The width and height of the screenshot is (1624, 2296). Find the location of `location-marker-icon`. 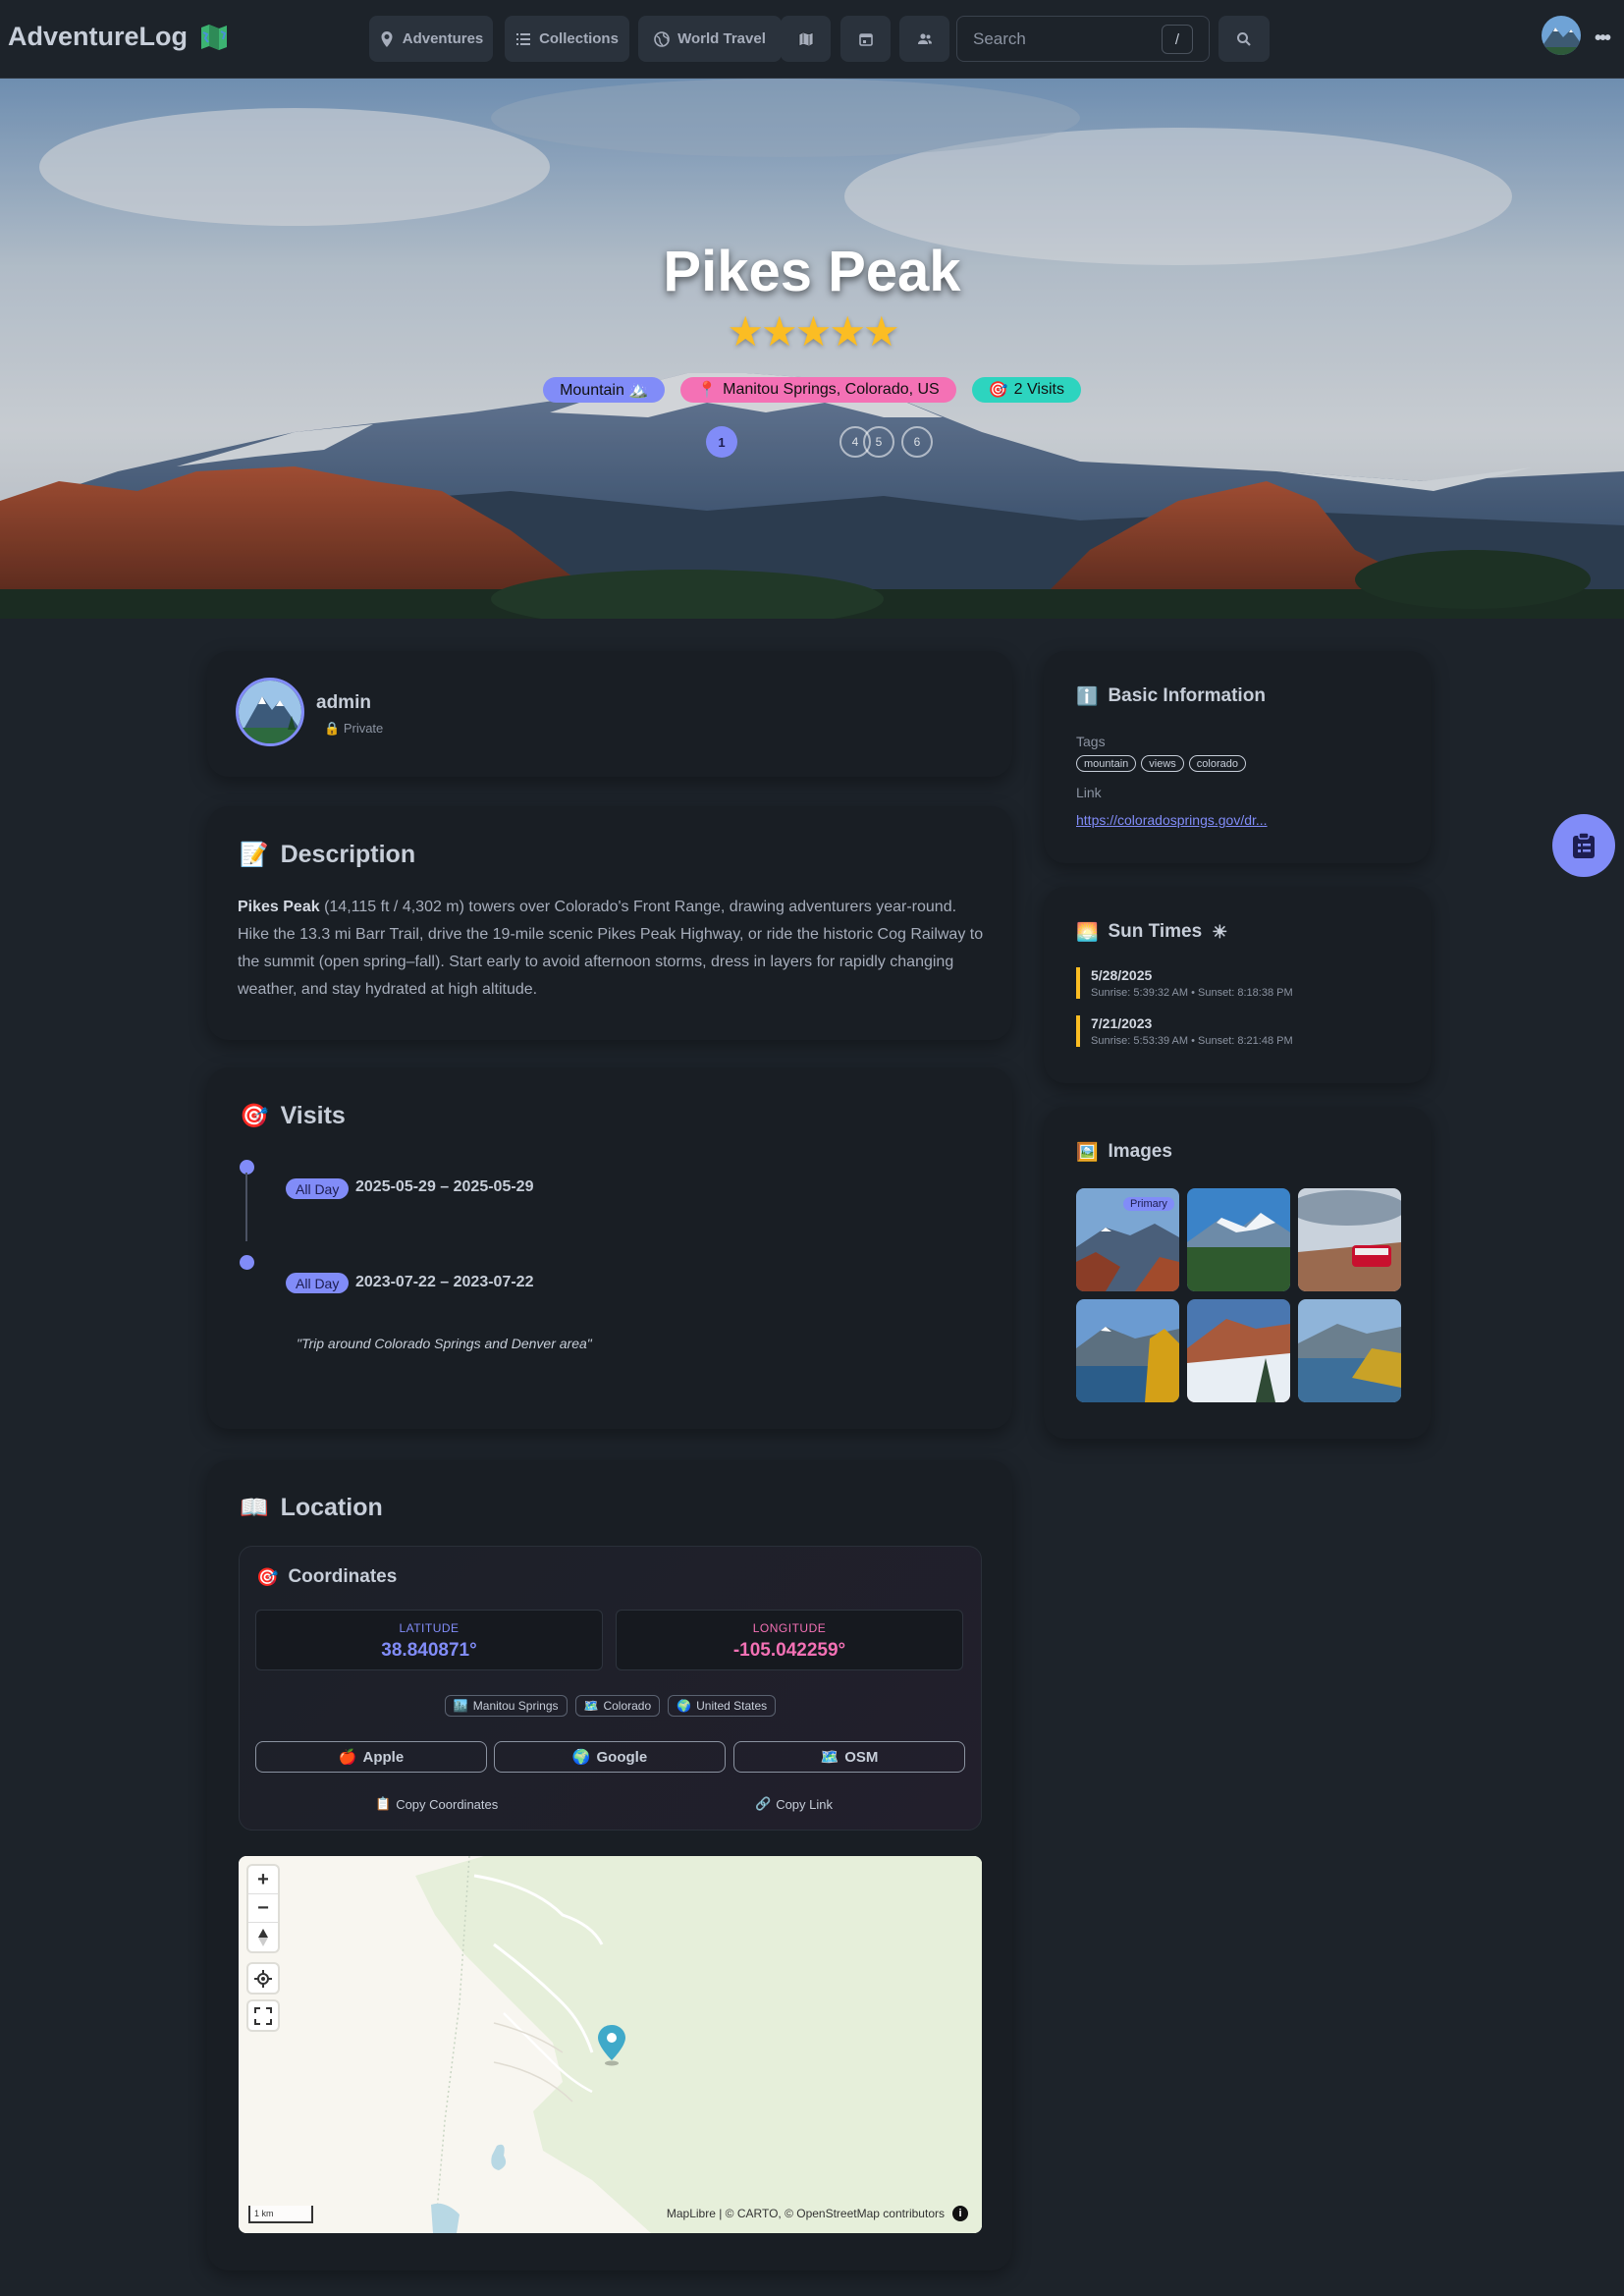

location-marker-icon is located at coordinates (611, 2044).